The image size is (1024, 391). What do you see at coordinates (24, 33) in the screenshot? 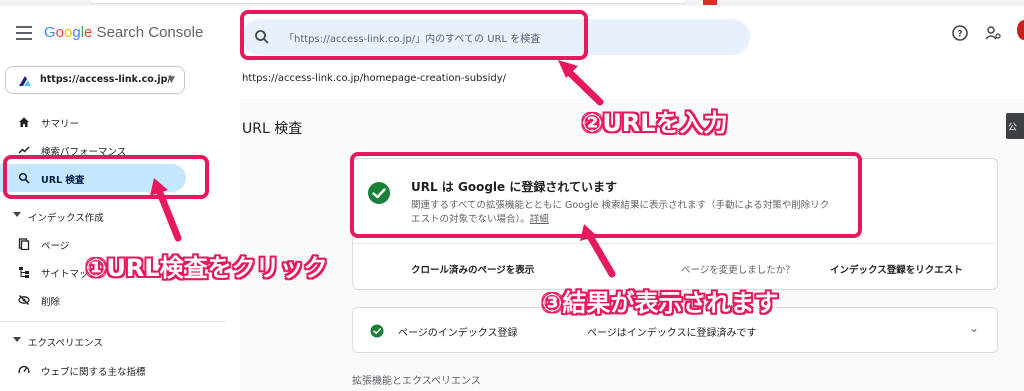
I see `menu-icon` at bounding box center [24, 33].